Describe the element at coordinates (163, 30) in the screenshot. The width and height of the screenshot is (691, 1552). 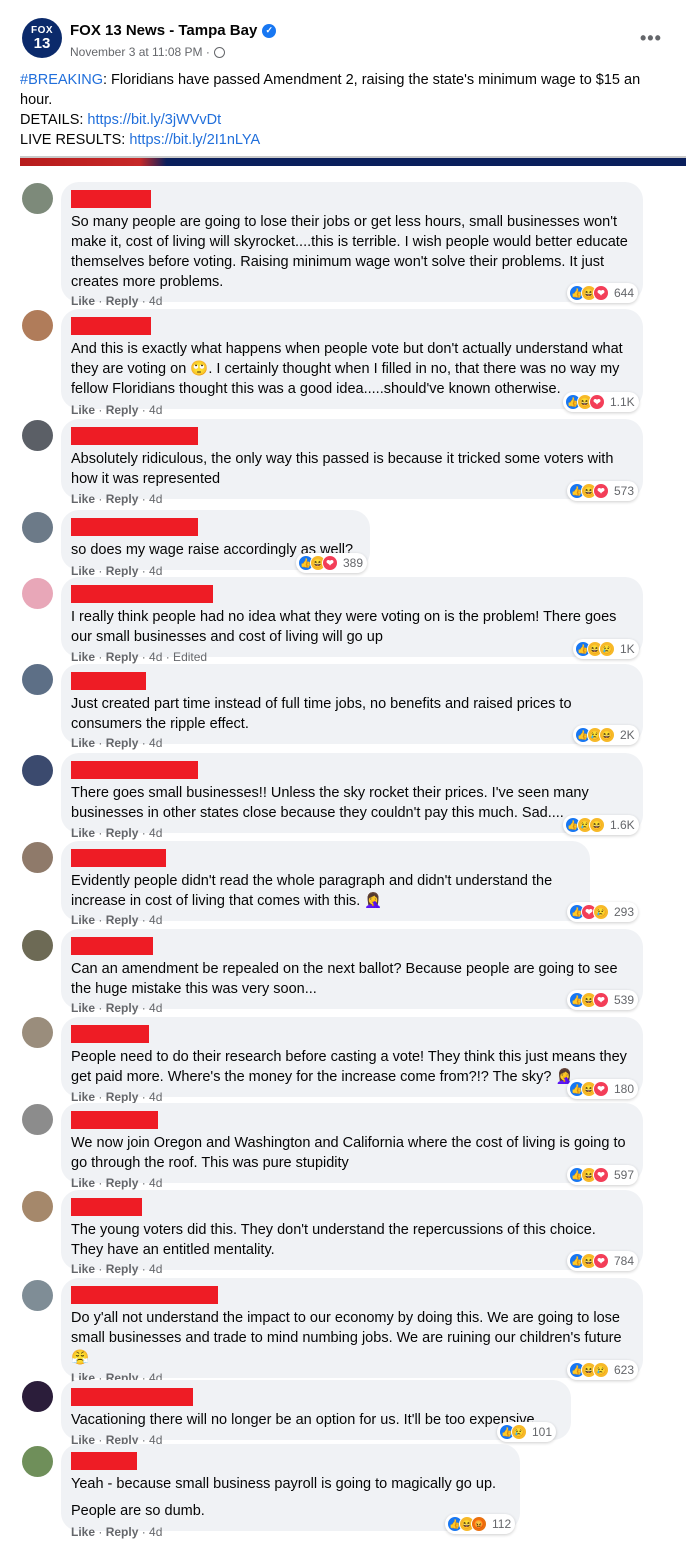
I see `page-name-text: FOX 13 News - Tampa Bay` at that location.